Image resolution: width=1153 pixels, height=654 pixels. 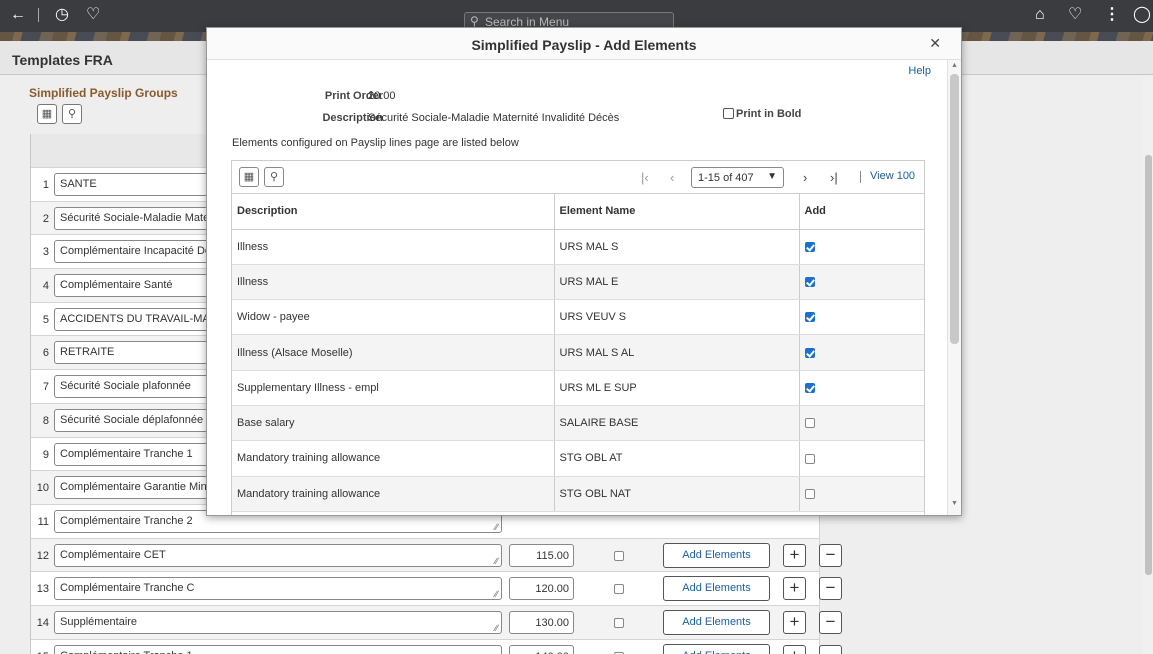 I want to click on help-link: Help, so click(x=919, y=71).